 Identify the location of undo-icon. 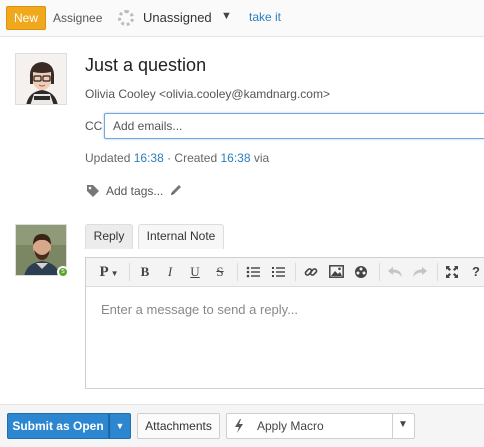
(395, 272).